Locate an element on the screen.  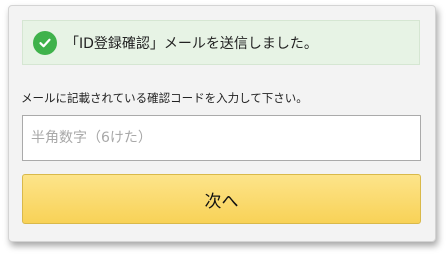
check-mark-icon is located at coordinates (45, 42).